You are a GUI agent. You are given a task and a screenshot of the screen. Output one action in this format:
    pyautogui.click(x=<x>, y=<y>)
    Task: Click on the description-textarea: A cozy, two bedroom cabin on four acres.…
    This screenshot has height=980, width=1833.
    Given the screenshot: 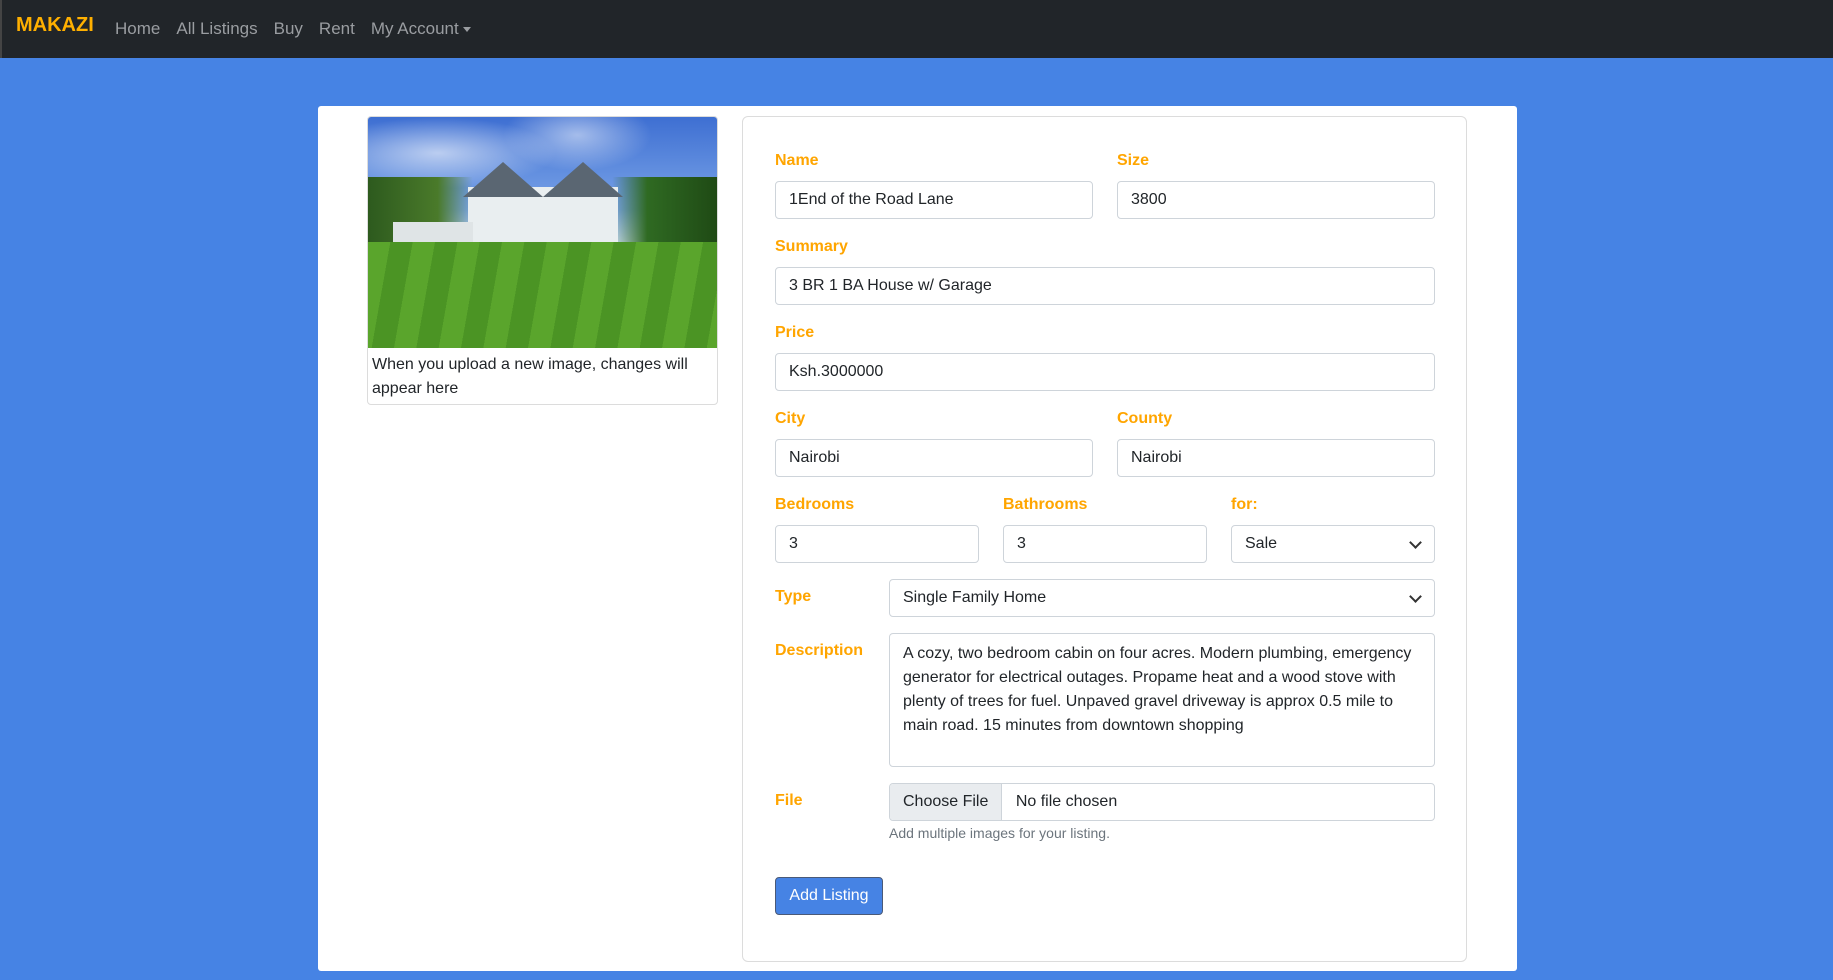 What is the action you would take?
    pyautogui.click(x=1162, y=700)
    